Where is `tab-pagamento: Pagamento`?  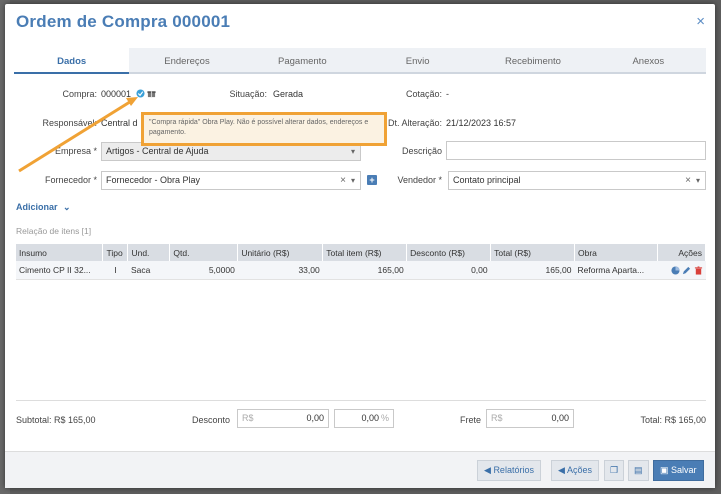
tab-pagamento: Pagamento is located at coordinates (302, 60).